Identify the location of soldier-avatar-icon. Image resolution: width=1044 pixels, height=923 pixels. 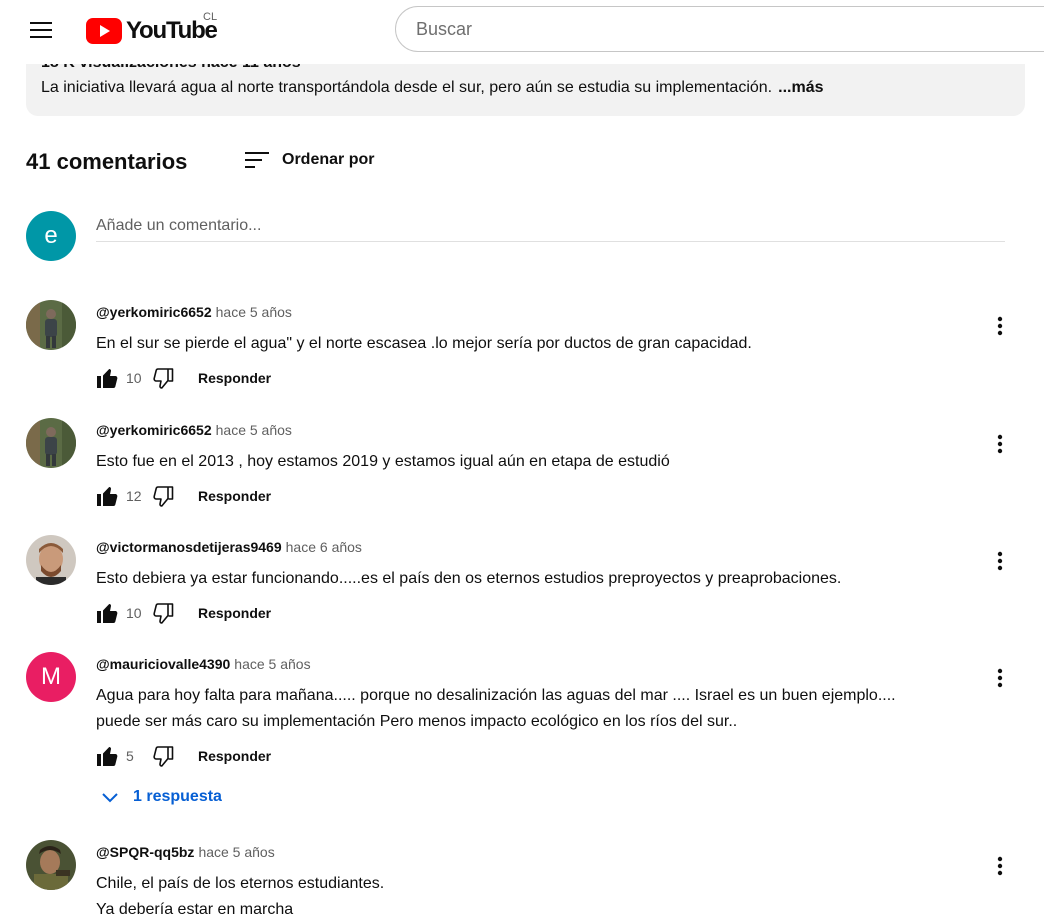
(51, 865).